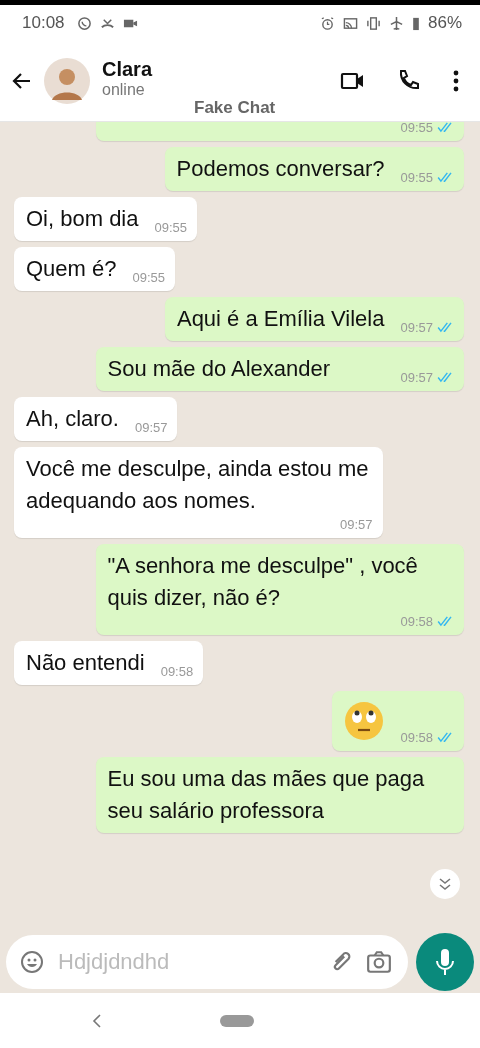  Describe the element at coordinates (97, 1020) in the screenshot. I see `back-nav-icon` at that location.